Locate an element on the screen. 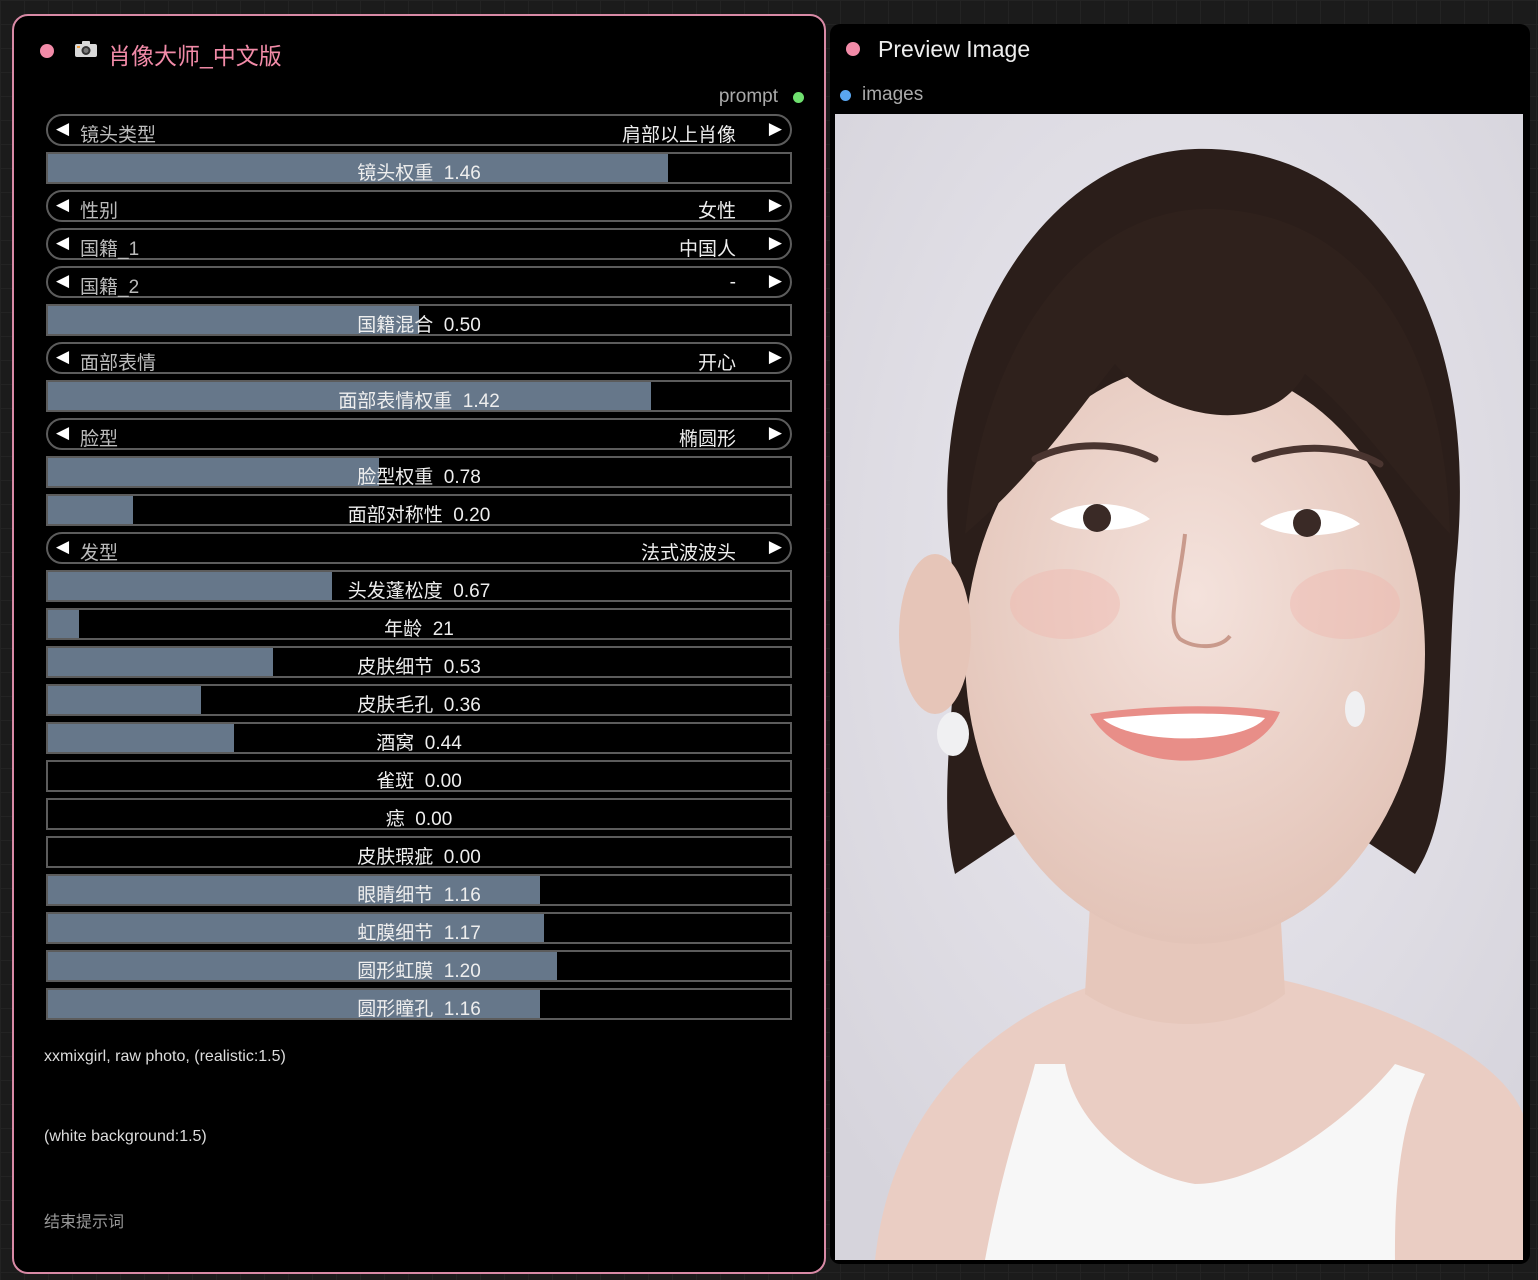 The height and width of the screenshot is (1280, 1538). slider-label: 面部表情权重 is located at coordinates (395, 401).